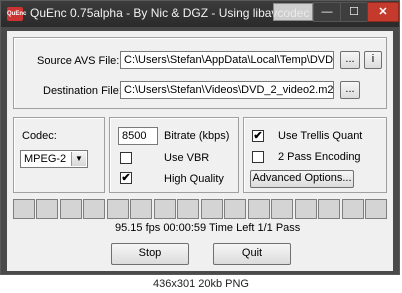 The width and height of the screenshot is (402, 293). What do you see at coordinates (126, 158) in the screenshot?
I see `use-vbr-checkbox` at bounding box center [126, 158].